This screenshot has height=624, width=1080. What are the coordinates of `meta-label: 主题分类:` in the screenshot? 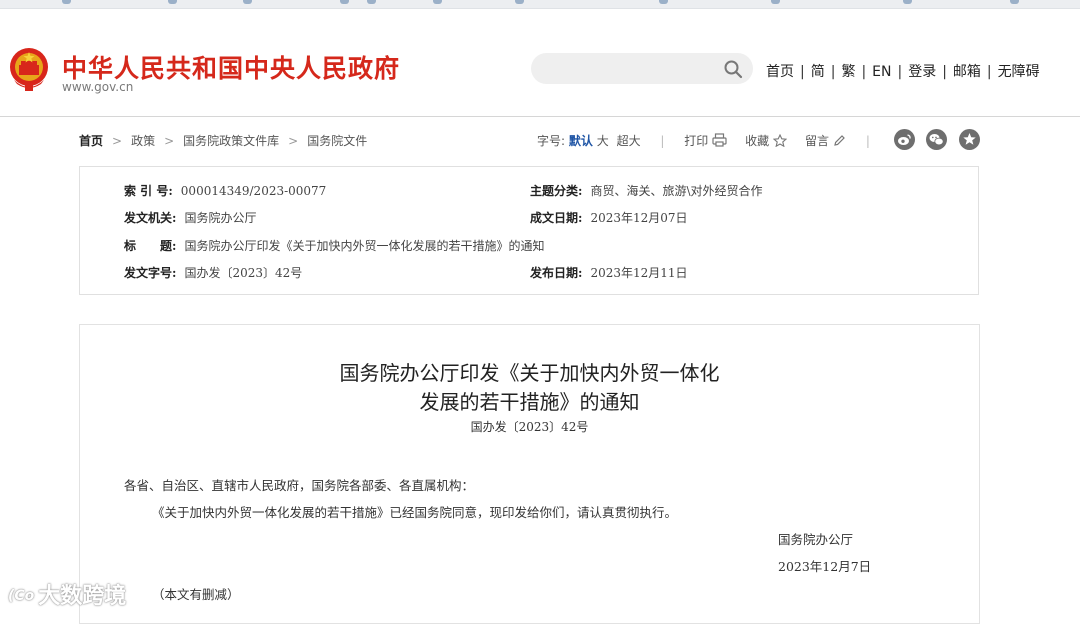 It's located at (556, 191).